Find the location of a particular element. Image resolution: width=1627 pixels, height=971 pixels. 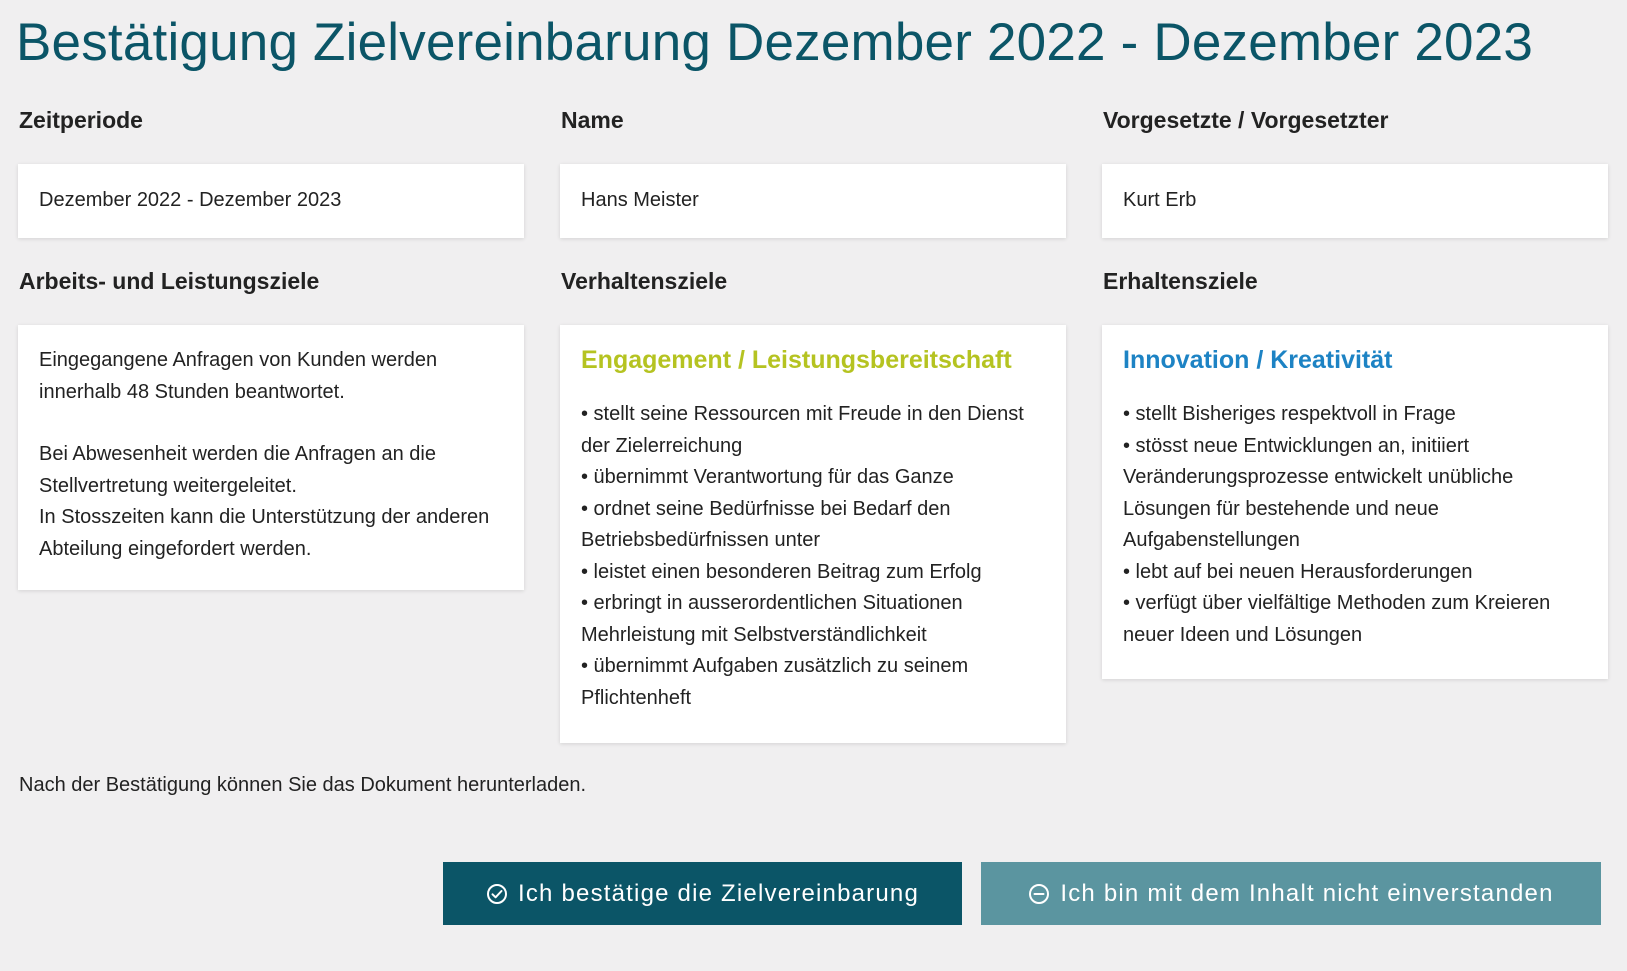

minus-circle-icon is located at coordinates (1039, 894).